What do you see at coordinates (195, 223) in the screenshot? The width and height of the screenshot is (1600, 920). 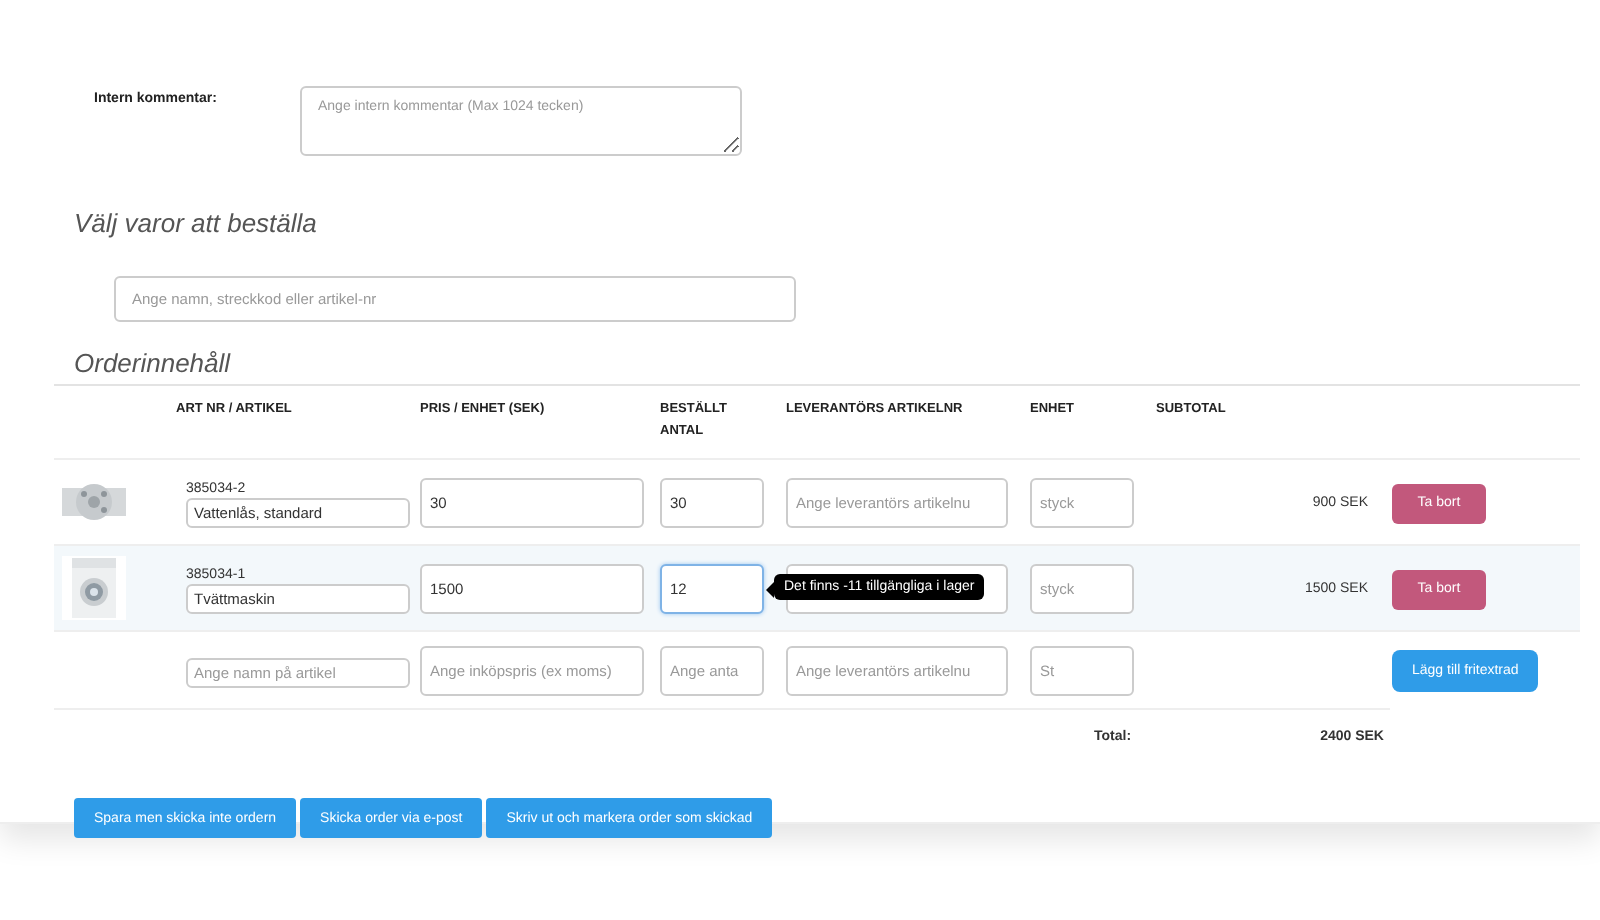 I see `section-heading: Välj varor att beställa` at bounding box center [195, 223].